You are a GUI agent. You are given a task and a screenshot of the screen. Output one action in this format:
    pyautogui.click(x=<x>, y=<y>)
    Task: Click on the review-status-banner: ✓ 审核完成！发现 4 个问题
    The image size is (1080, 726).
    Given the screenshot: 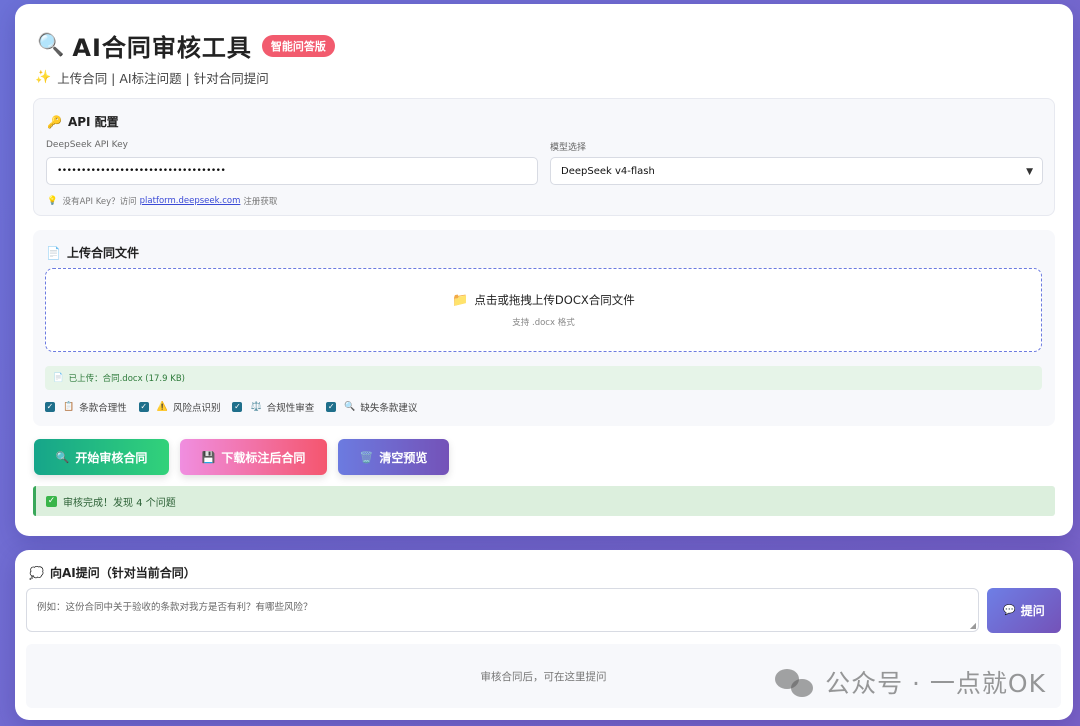 What is the action you would take?
    pyautogui.click(x=544, y=501)
    